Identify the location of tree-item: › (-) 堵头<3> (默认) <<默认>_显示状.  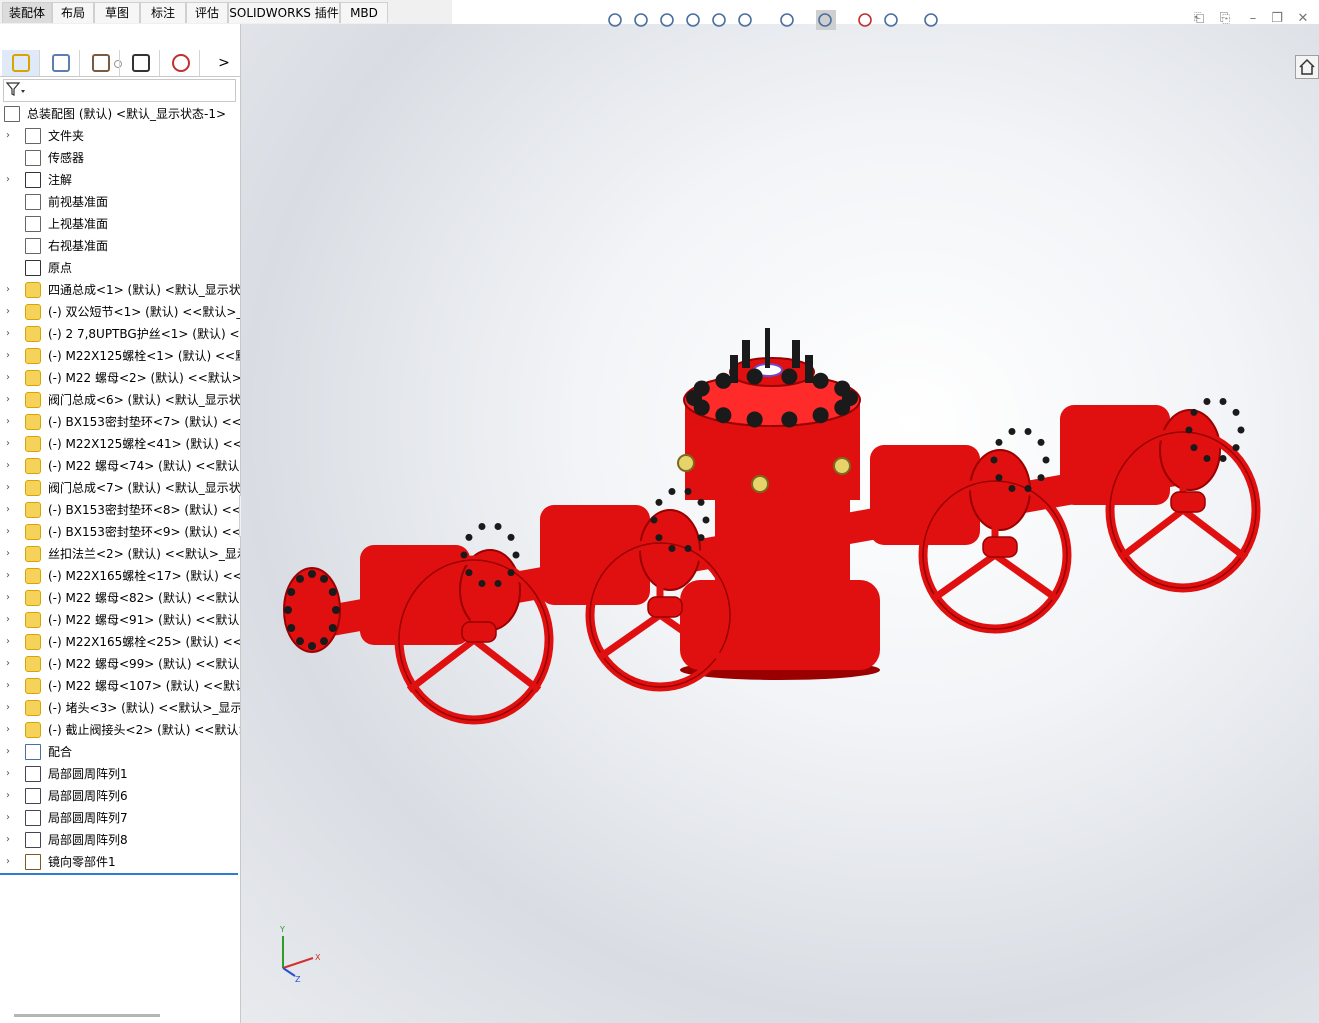
(120, 708).